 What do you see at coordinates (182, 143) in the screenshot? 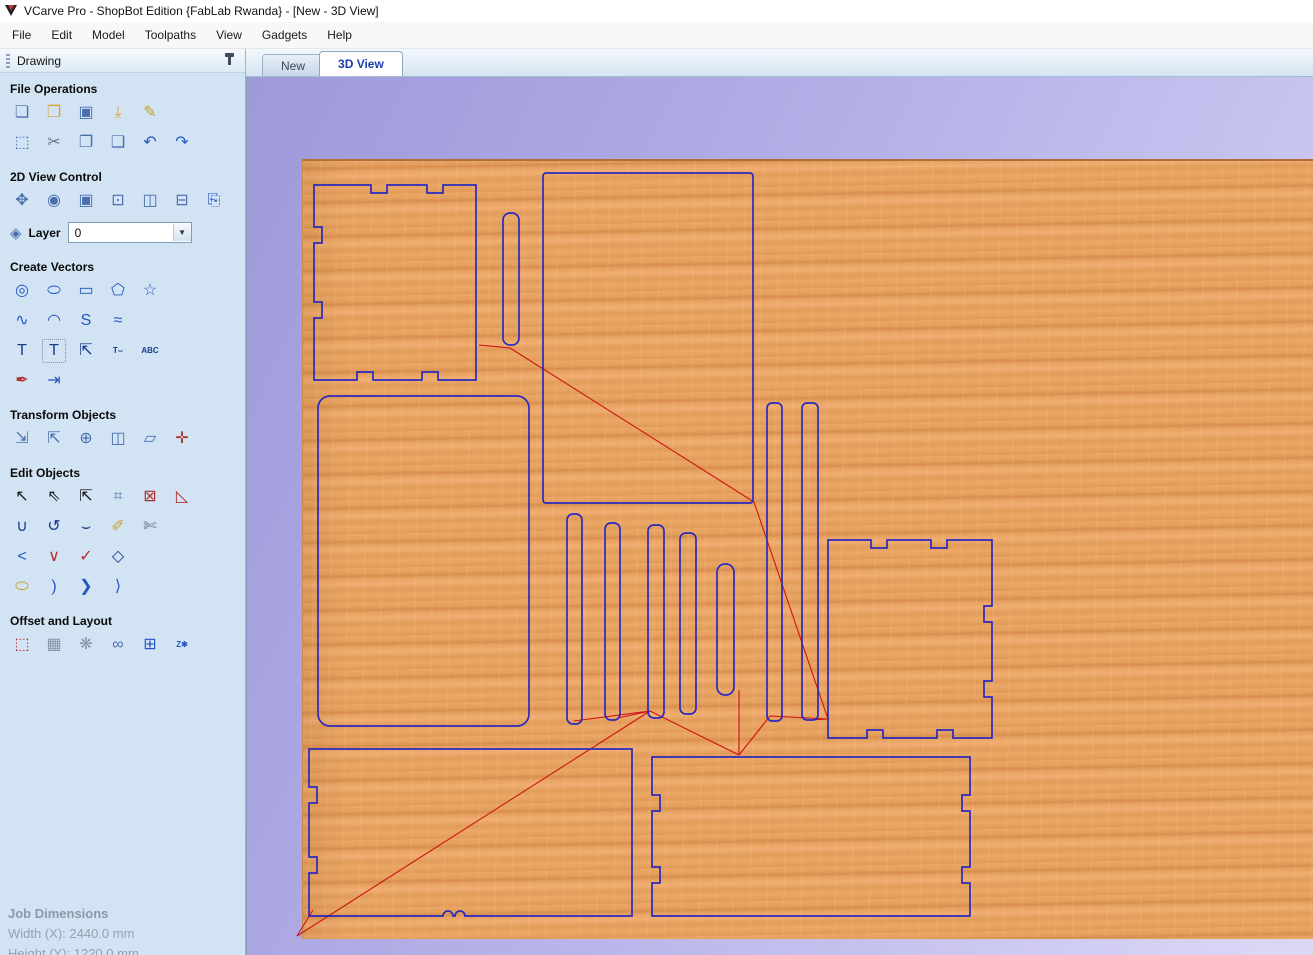
I see `redo-icon: ↷` at bounding box center [182, 143].